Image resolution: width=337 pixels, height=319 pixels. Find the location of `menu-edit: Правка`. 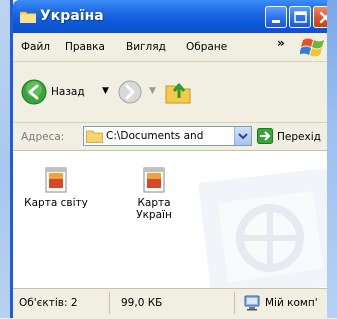

menu-edit: Правка is located at coordinates (85, 47).